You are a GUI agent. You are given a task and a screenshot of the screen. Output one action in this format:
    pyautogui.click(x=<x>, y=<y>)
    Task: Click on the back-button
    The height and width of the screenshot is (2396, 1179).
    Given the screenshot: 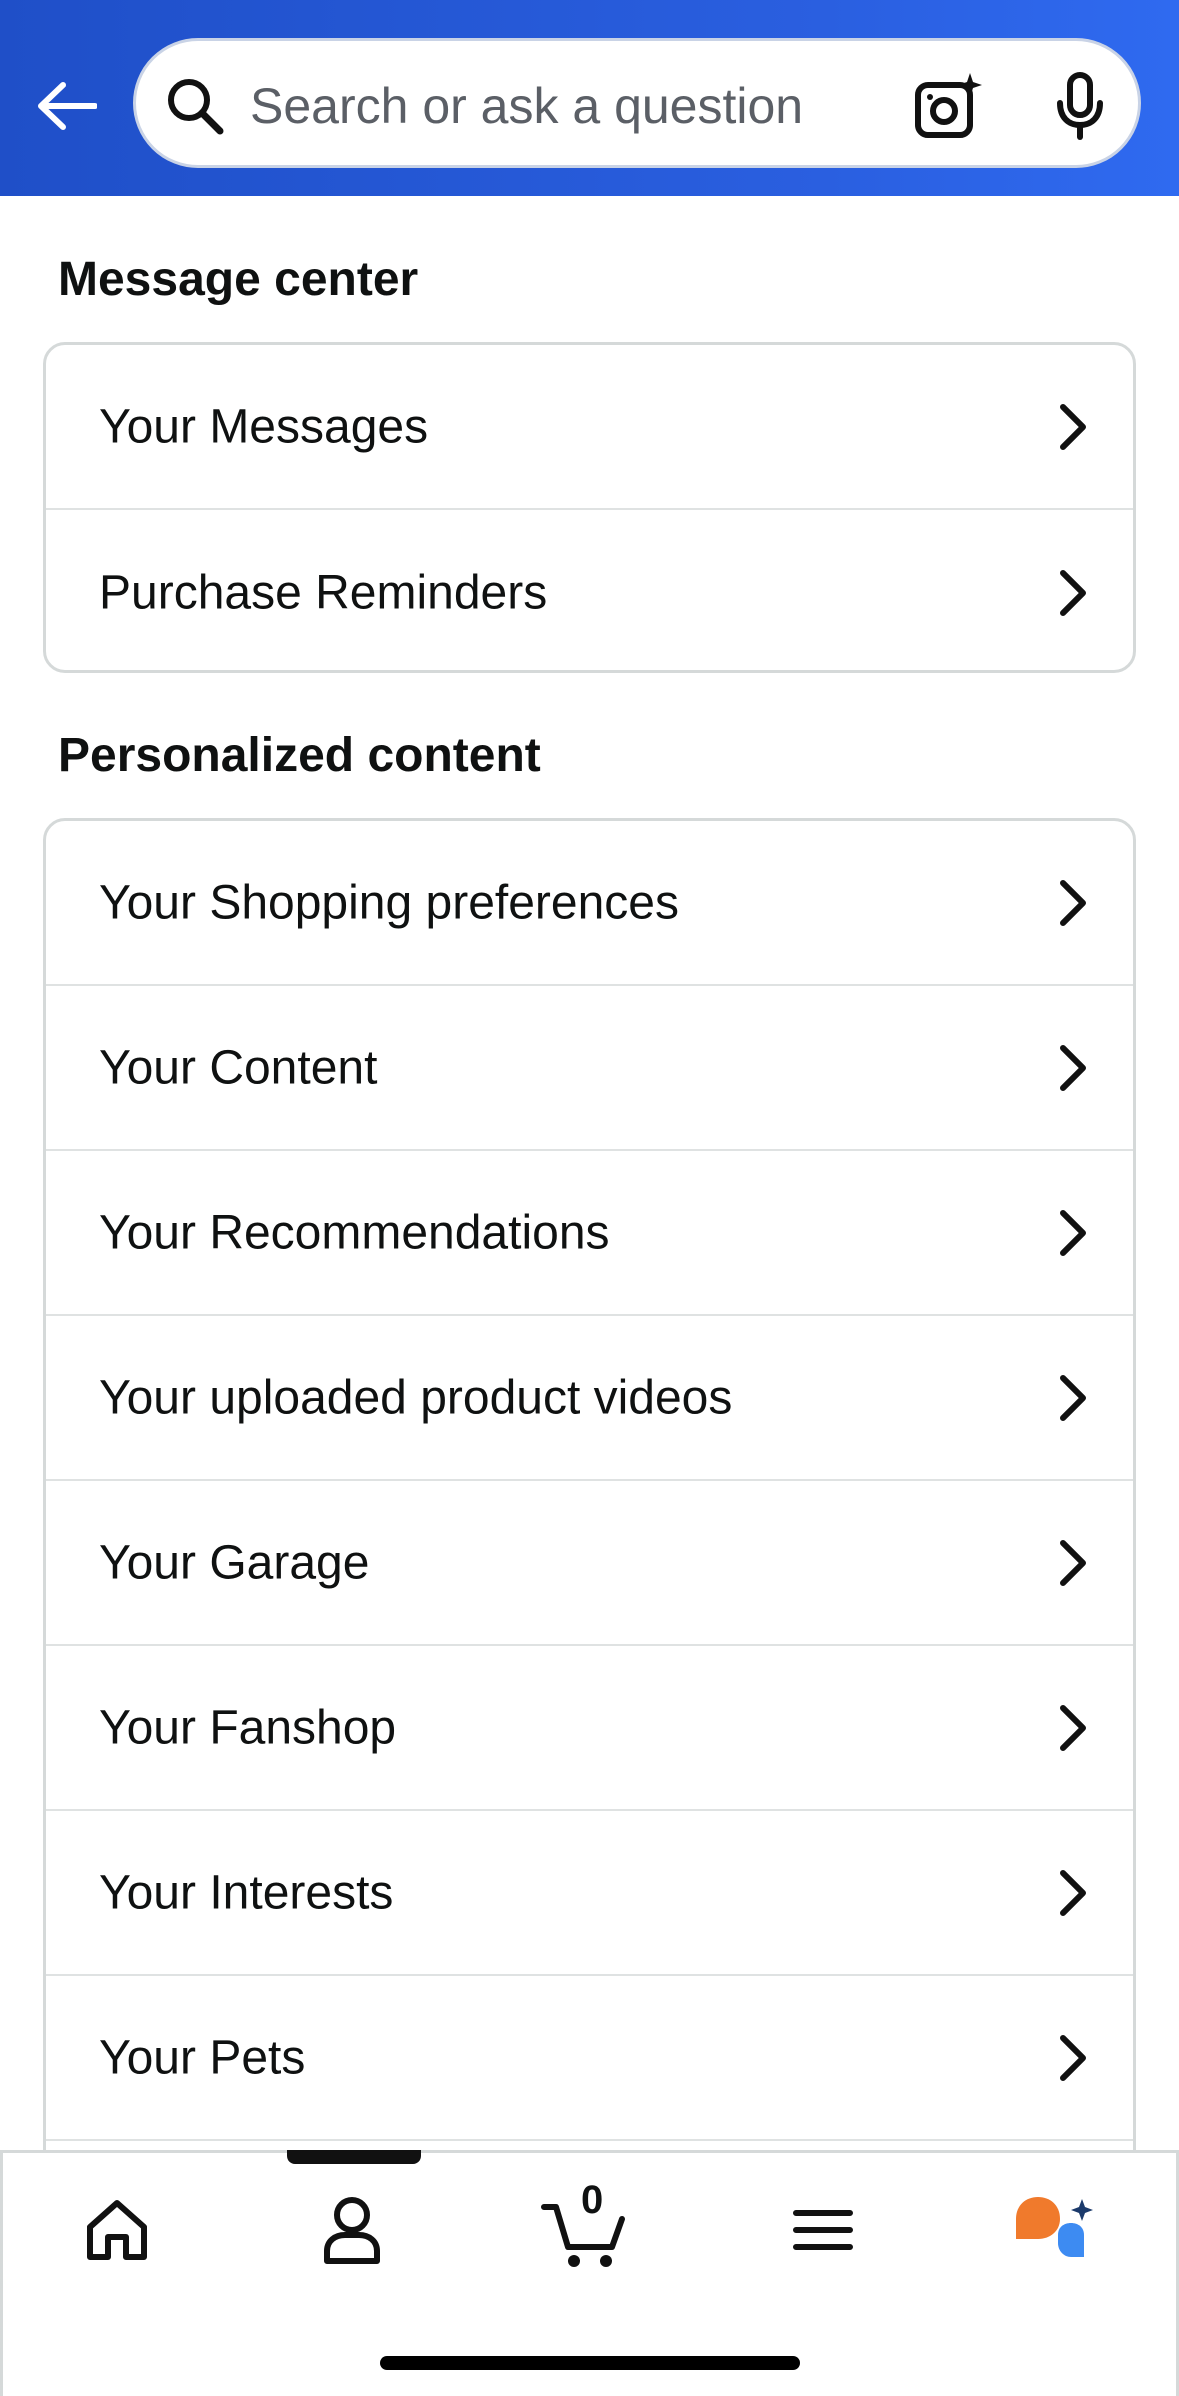 What is the action you would take?
    pyautogui.click(x=66, y=106)
    